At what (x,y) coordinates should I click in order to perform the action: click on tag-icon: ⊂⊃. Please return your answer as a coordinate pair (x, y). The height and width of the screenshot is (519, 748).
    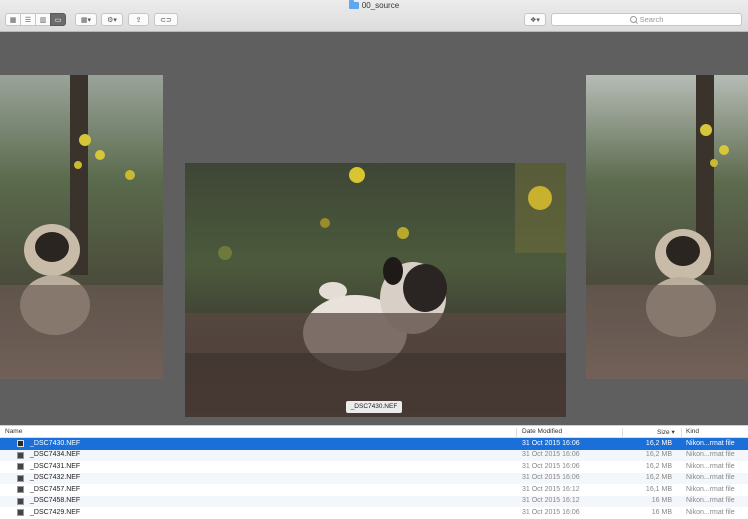
    Looking at the image, I should click on (166, 20).